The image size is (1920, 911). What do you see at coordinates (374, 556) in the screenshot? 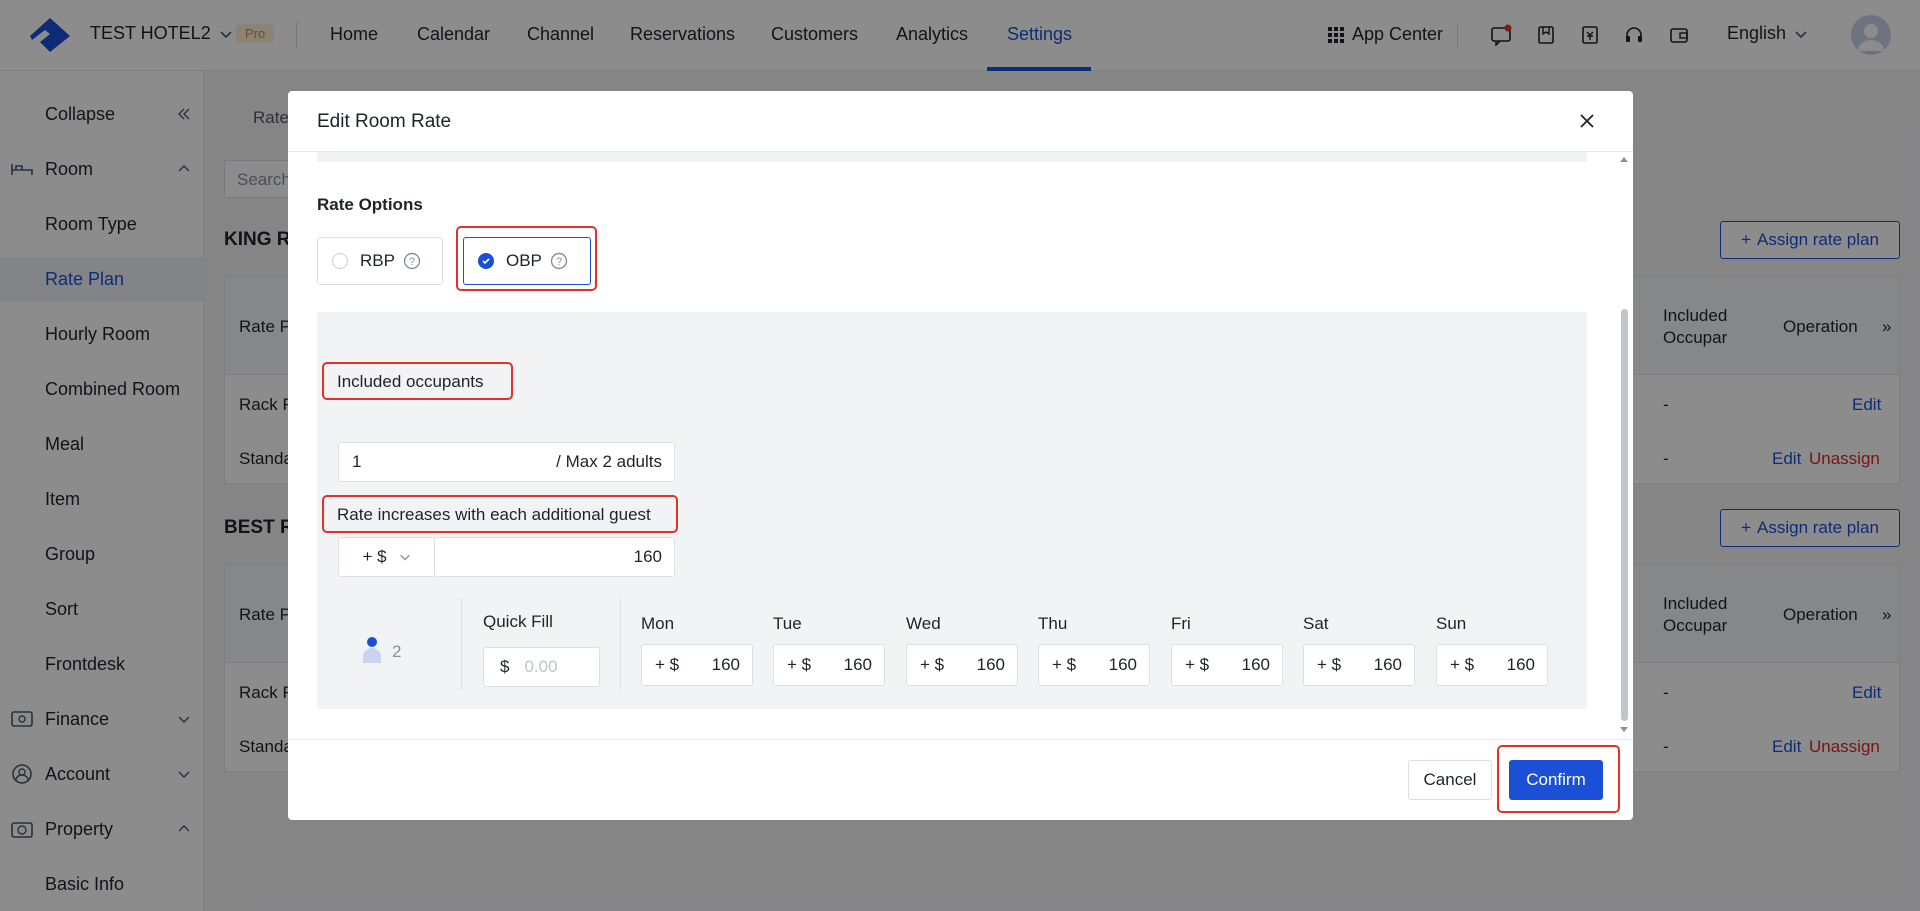
I see `select-value: + $` at bounding box center [374, 556].